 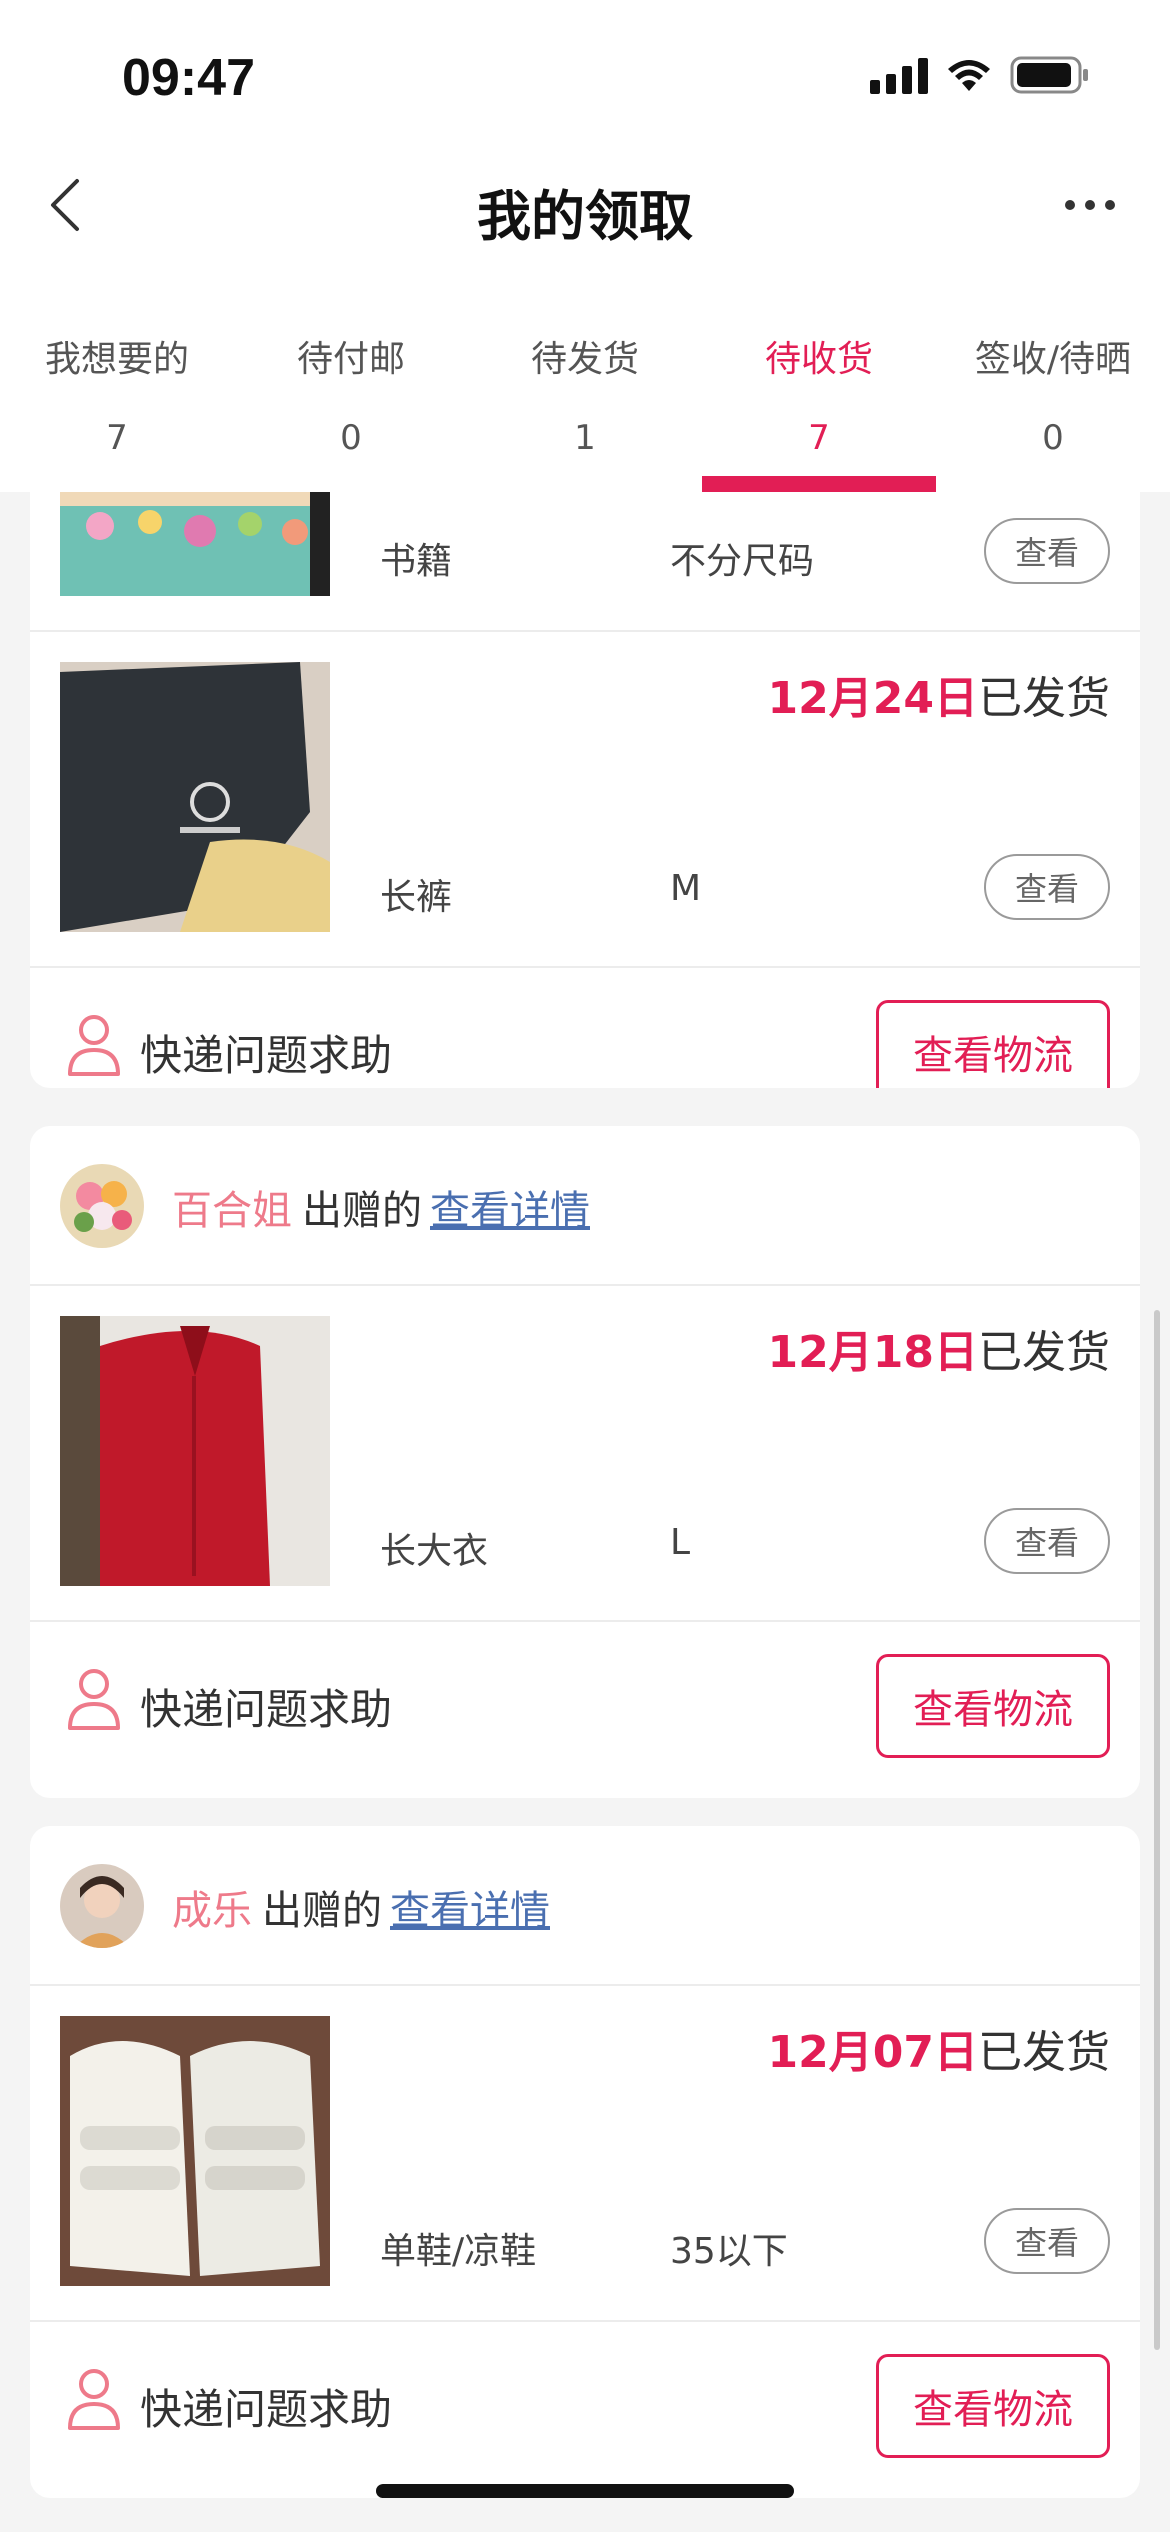 I want to click on item-row: 12月18日已发货 长大衣 L 查看, so click(x=585, y=1454).